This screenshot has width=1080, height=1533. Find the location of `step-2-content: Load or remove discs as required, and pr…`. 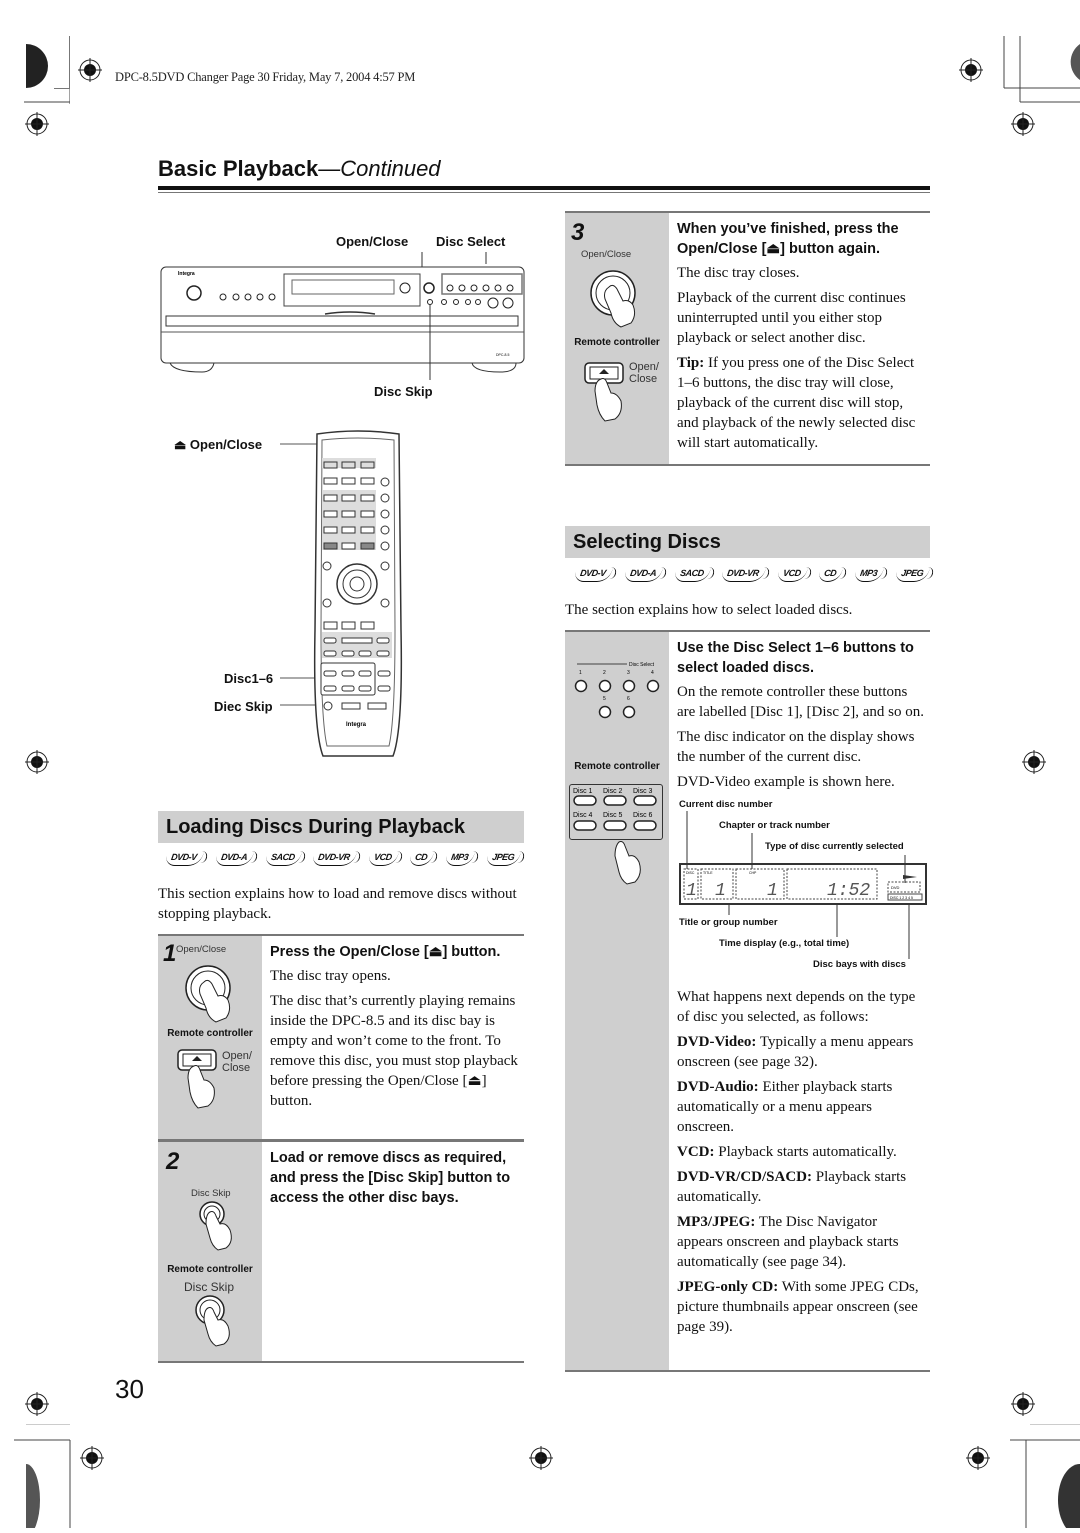

step-2-content: Load or remove discs as required, and pr… is located at coordinates (393, 1251).